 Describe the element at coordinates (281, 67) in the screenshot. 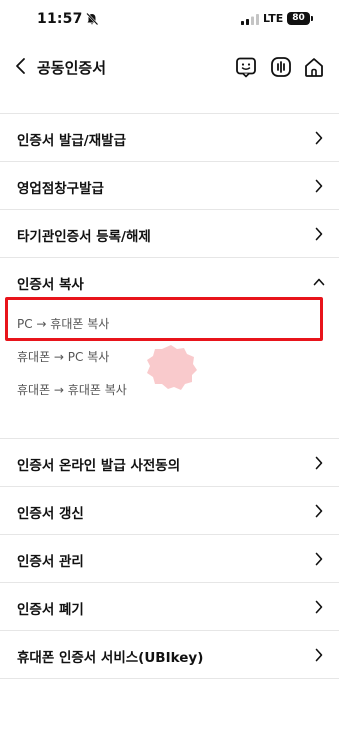

I see `voice-icon` at that location.